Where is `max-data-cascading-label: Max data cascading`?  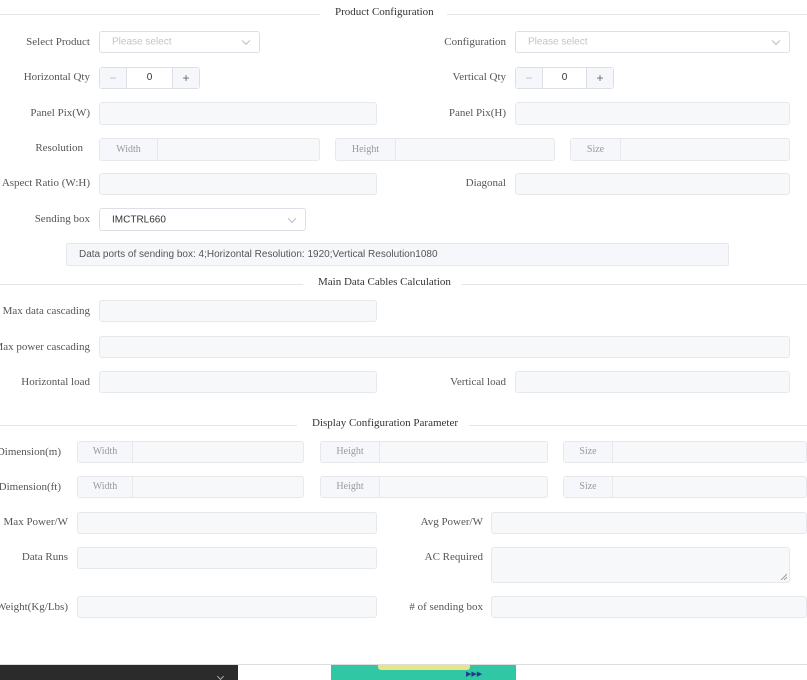
max-data-cascading-label: Max data cascading is located at coordinates (46, 311).